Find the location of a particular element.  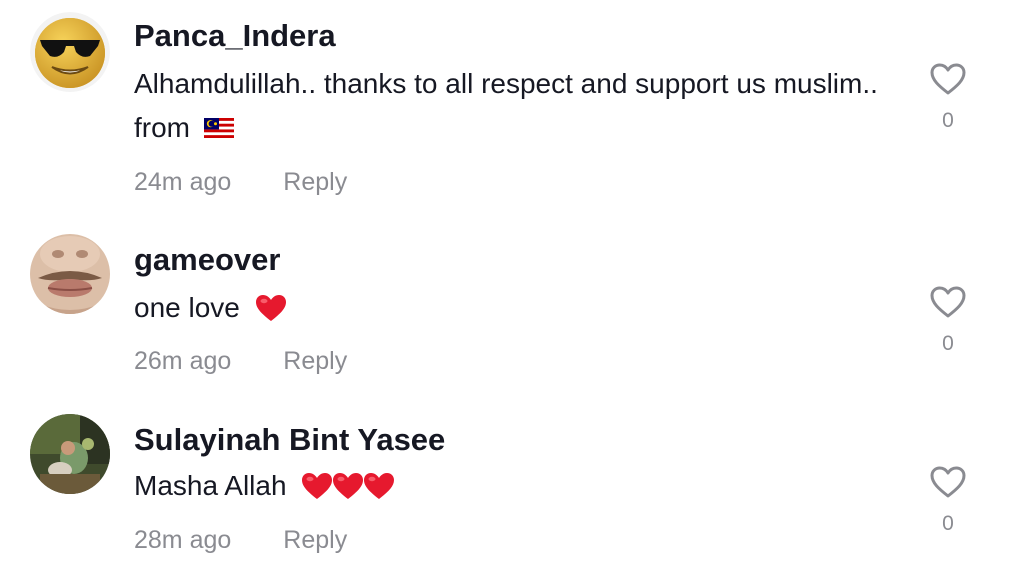

outdoor-photo-avatar is located at coordinates (70, 454).